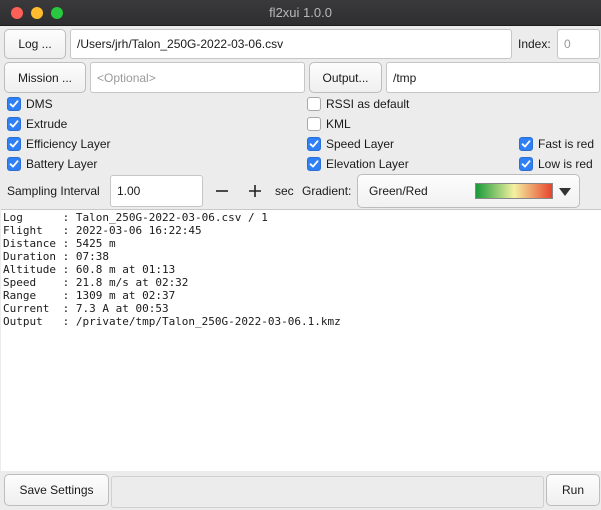 This screenshot has width=601, height=510. I want to click on index-label: Index:, so click(534, 44).